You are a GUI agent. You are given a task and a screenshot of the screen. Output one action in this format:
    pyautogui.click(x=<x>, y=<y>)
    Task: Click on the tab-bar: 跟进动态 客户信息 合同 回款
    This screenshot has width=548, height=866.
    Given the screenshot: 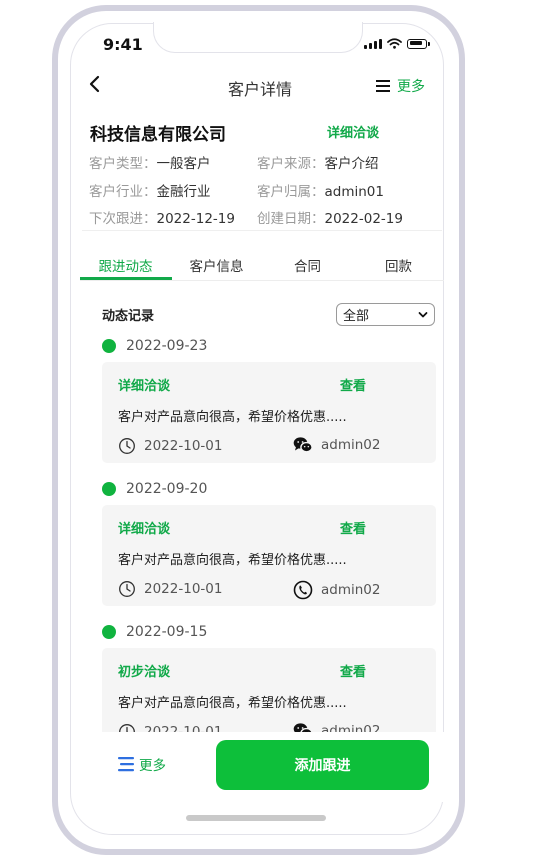 What is the action you would take?
    pyautogui.click(x=262, y=265)
    